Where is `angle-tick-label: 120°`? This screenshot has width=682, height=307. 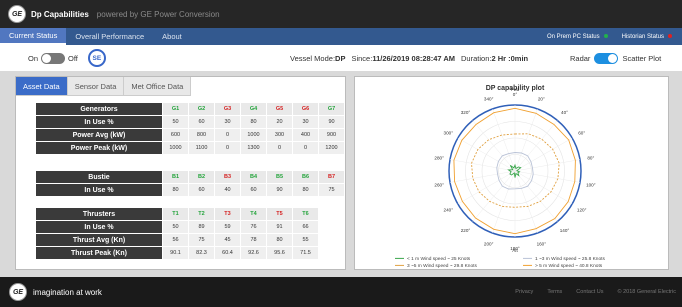 angle-tick-label: 120° is located at coordinates (582, 210).